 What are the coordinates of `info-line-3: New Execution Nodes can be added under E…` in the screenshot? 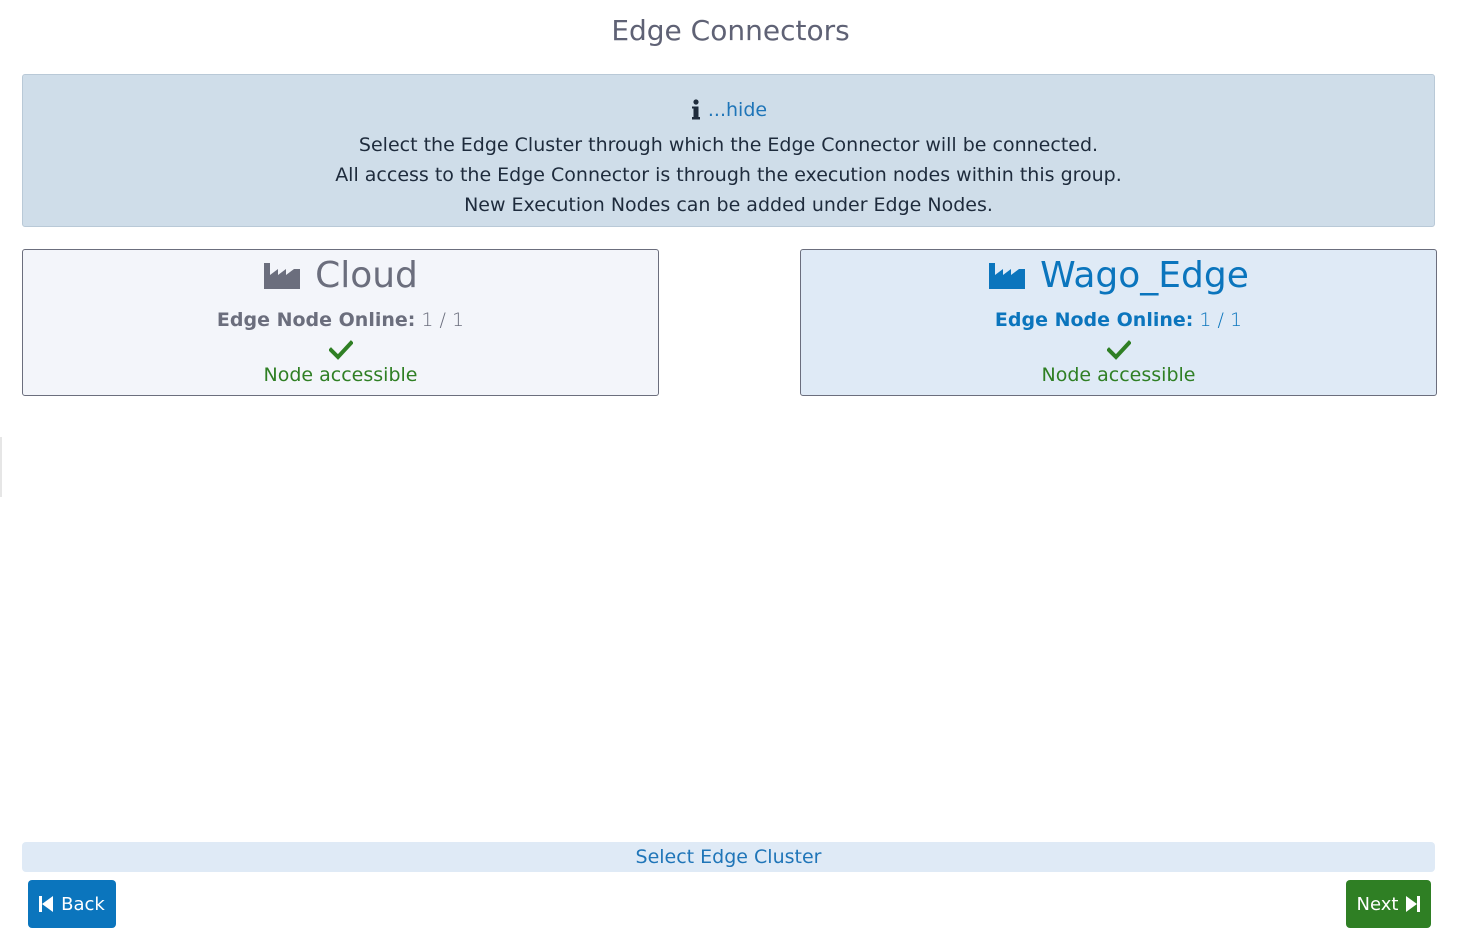 It's located at (728, 205).